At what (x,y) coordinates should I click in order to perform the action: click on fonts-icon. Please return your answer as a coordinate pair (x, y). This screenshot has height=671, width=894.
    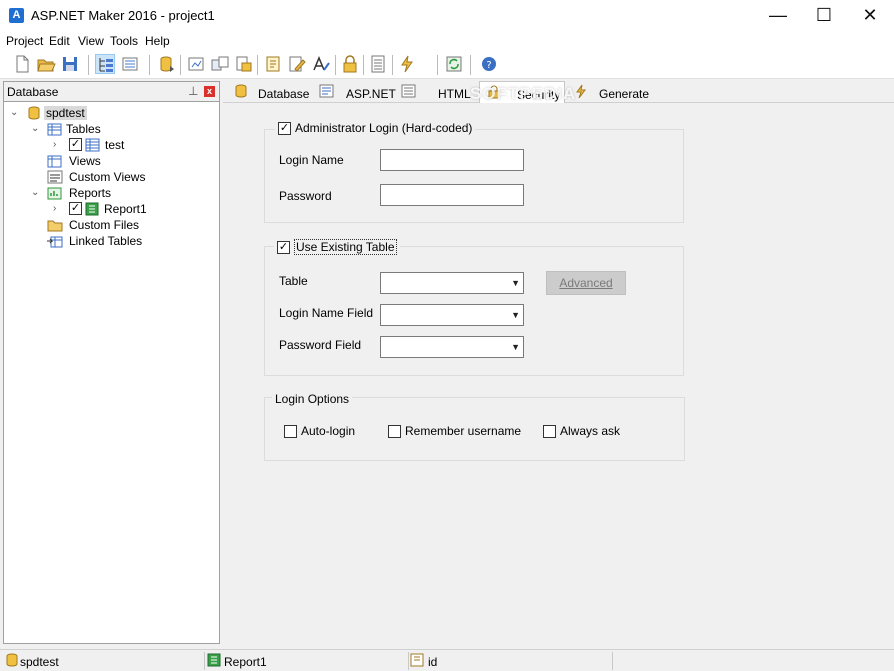
    Looking at the image, I should click on (321, 64).